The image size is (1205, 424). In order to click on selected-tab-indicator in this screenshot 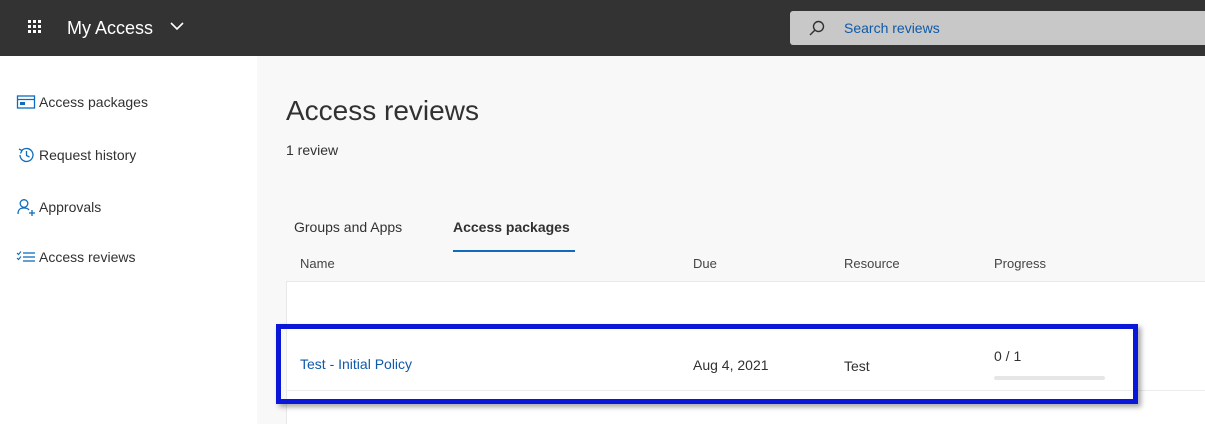, I will do `click(514, 251)`.